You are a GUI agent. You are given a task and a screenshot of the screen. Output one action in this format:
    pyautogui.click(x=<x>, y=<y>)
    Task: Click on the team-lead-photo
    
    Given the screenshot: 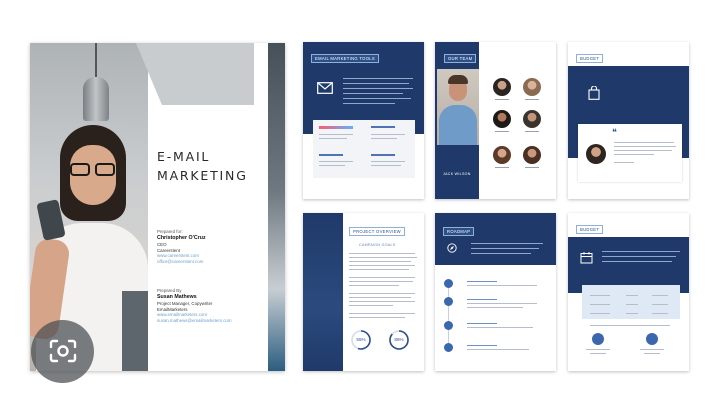 What is the action you would take?
    pyautogui.click(x=458, y=107)
    